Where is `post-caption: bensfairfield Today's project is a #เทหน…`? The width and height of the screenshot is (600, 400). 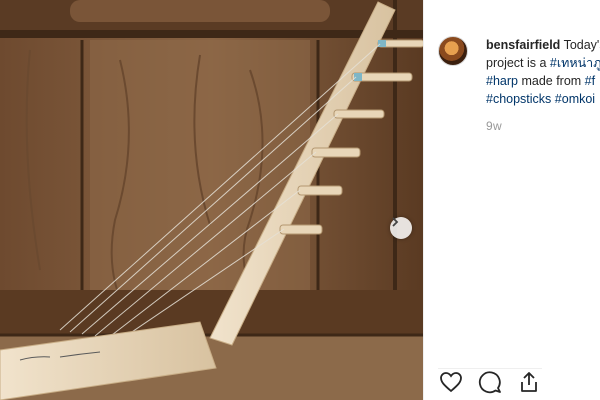
post-caption: bensfairfield Today's project is a #เทหน… is located at coordinates (543, 72).